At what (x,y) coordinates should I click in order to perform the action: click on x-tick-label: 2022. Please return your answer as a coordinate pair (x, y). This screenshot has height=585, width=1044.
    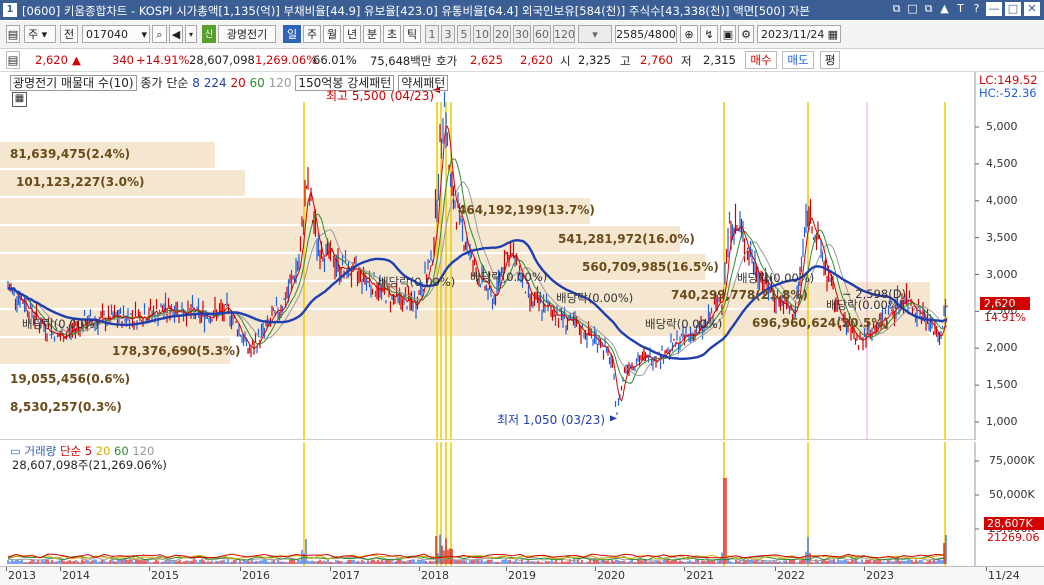
    Looking at the image, I should click on (791, 575).